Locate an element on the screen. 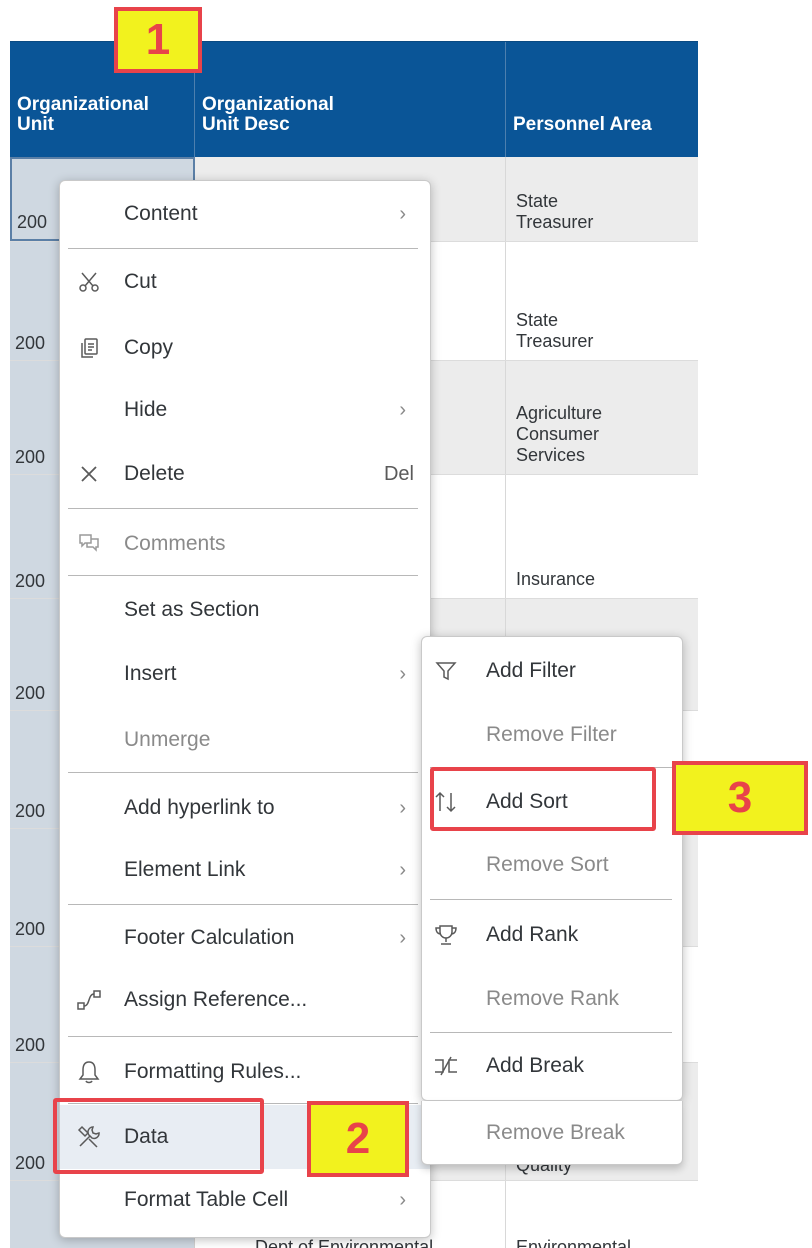 The height and width of the screenshot is (1248, 812). copy-icon is located at coordinates (89, 348).